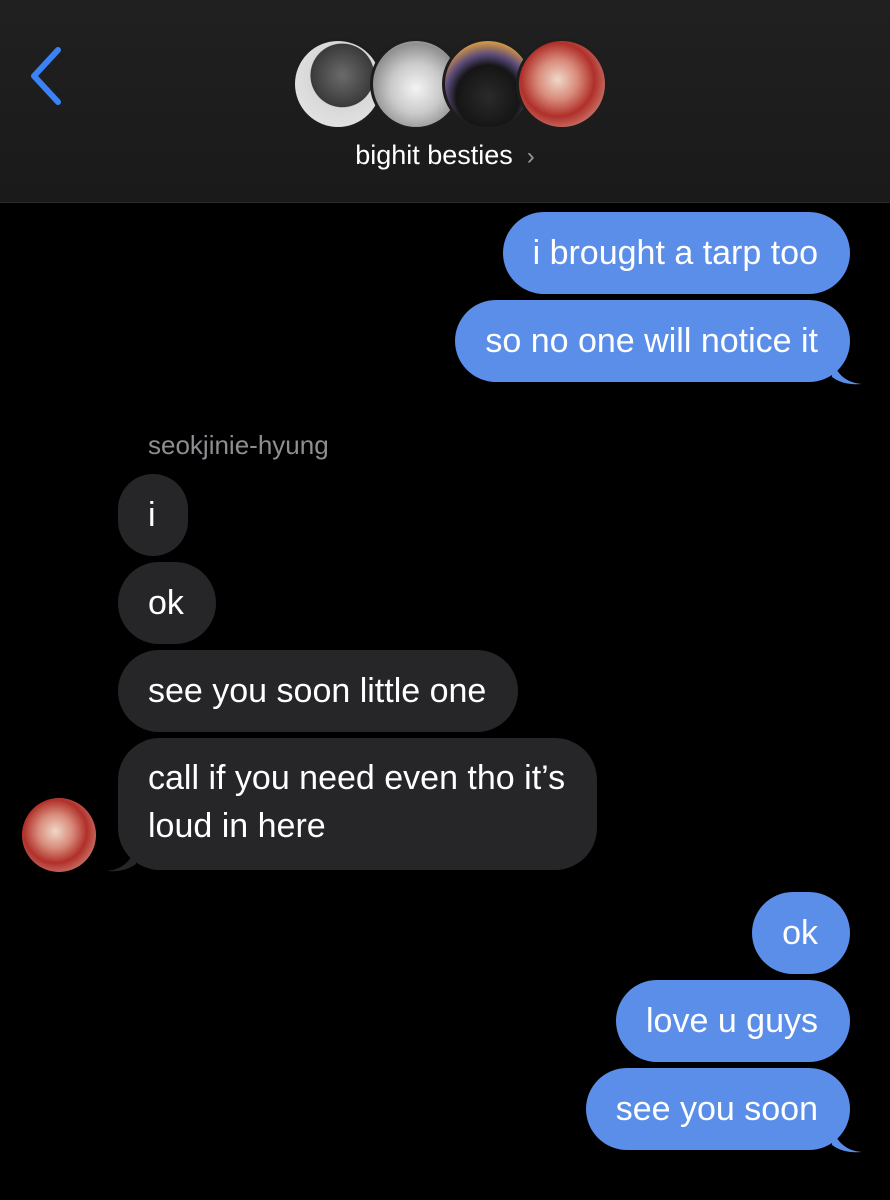 The image size is (890, 1200). I want to click on incoming-message: i, so click(153, 515).